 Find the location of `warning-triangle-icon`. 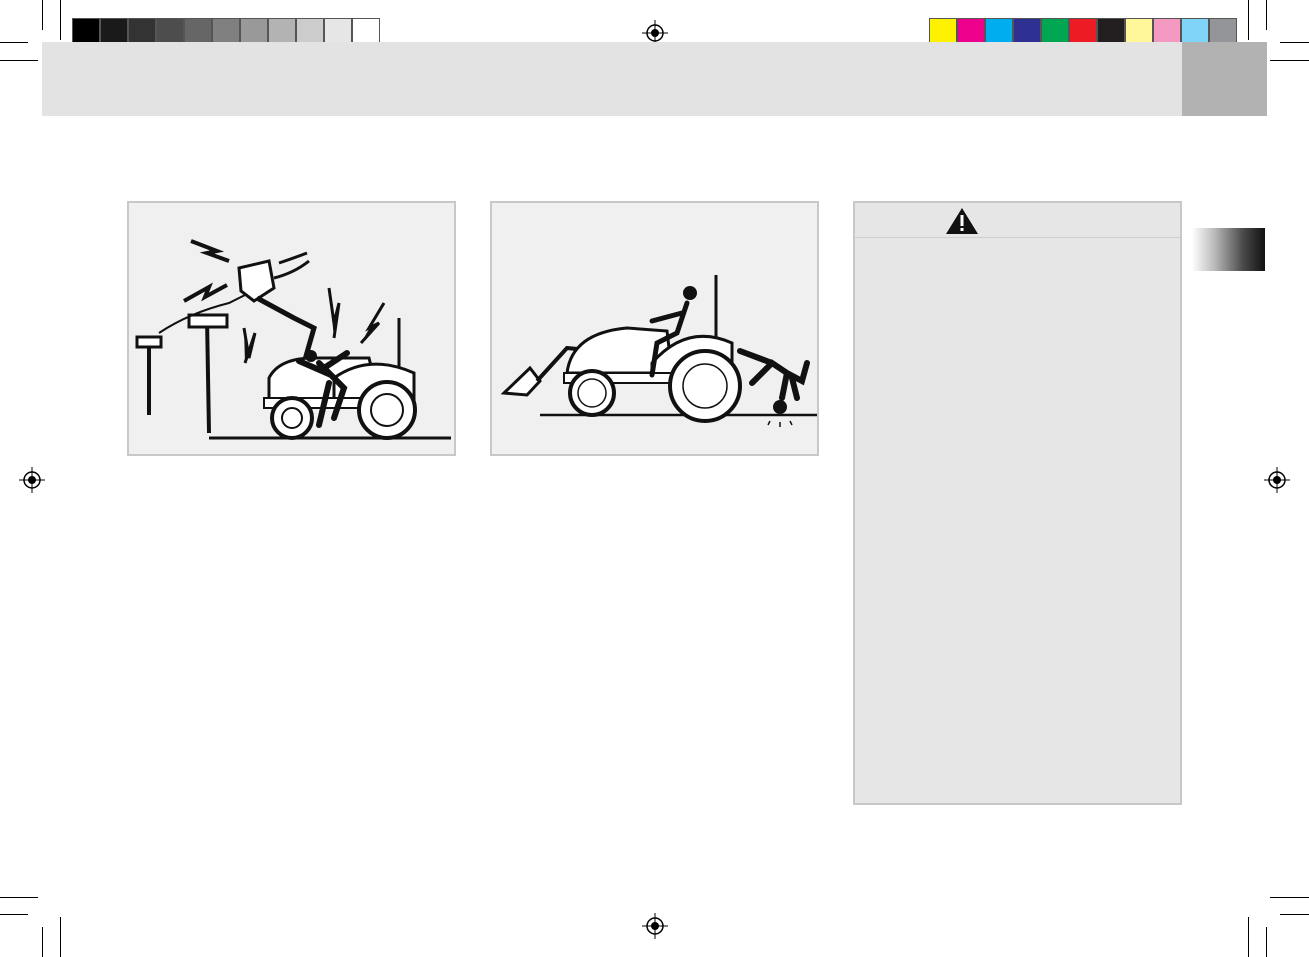

warning-triangle-icon is located at coordinates (962, 221).